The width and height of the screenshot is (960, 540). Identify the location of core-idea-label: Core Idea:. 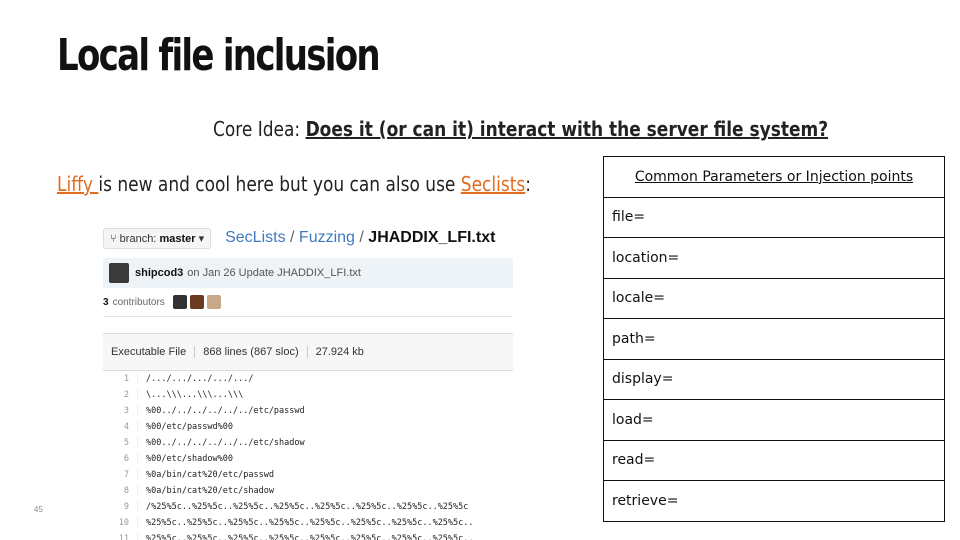
(259, 129).